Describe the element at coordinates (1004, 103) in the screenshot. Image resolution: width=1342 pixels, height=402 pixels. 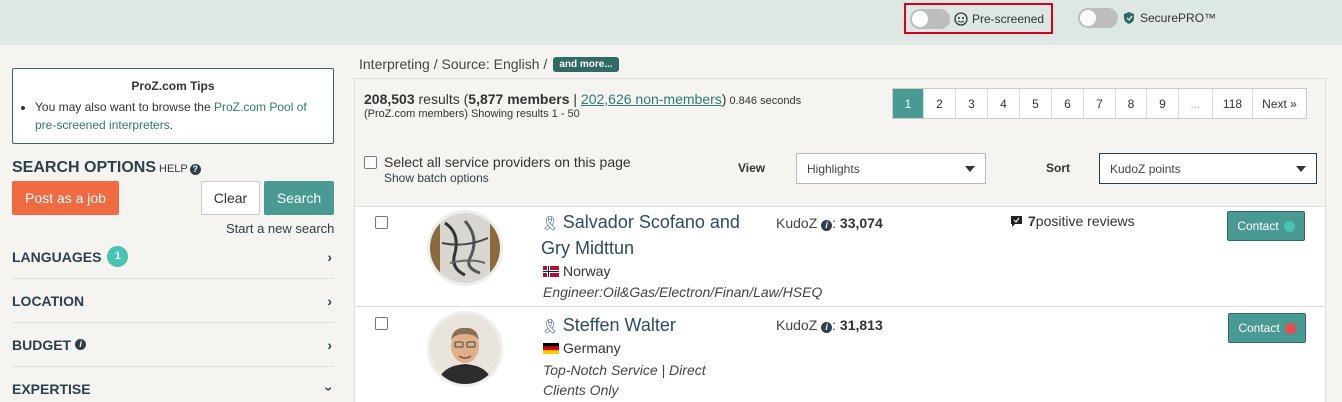
I see `page-4: 4` at that location.